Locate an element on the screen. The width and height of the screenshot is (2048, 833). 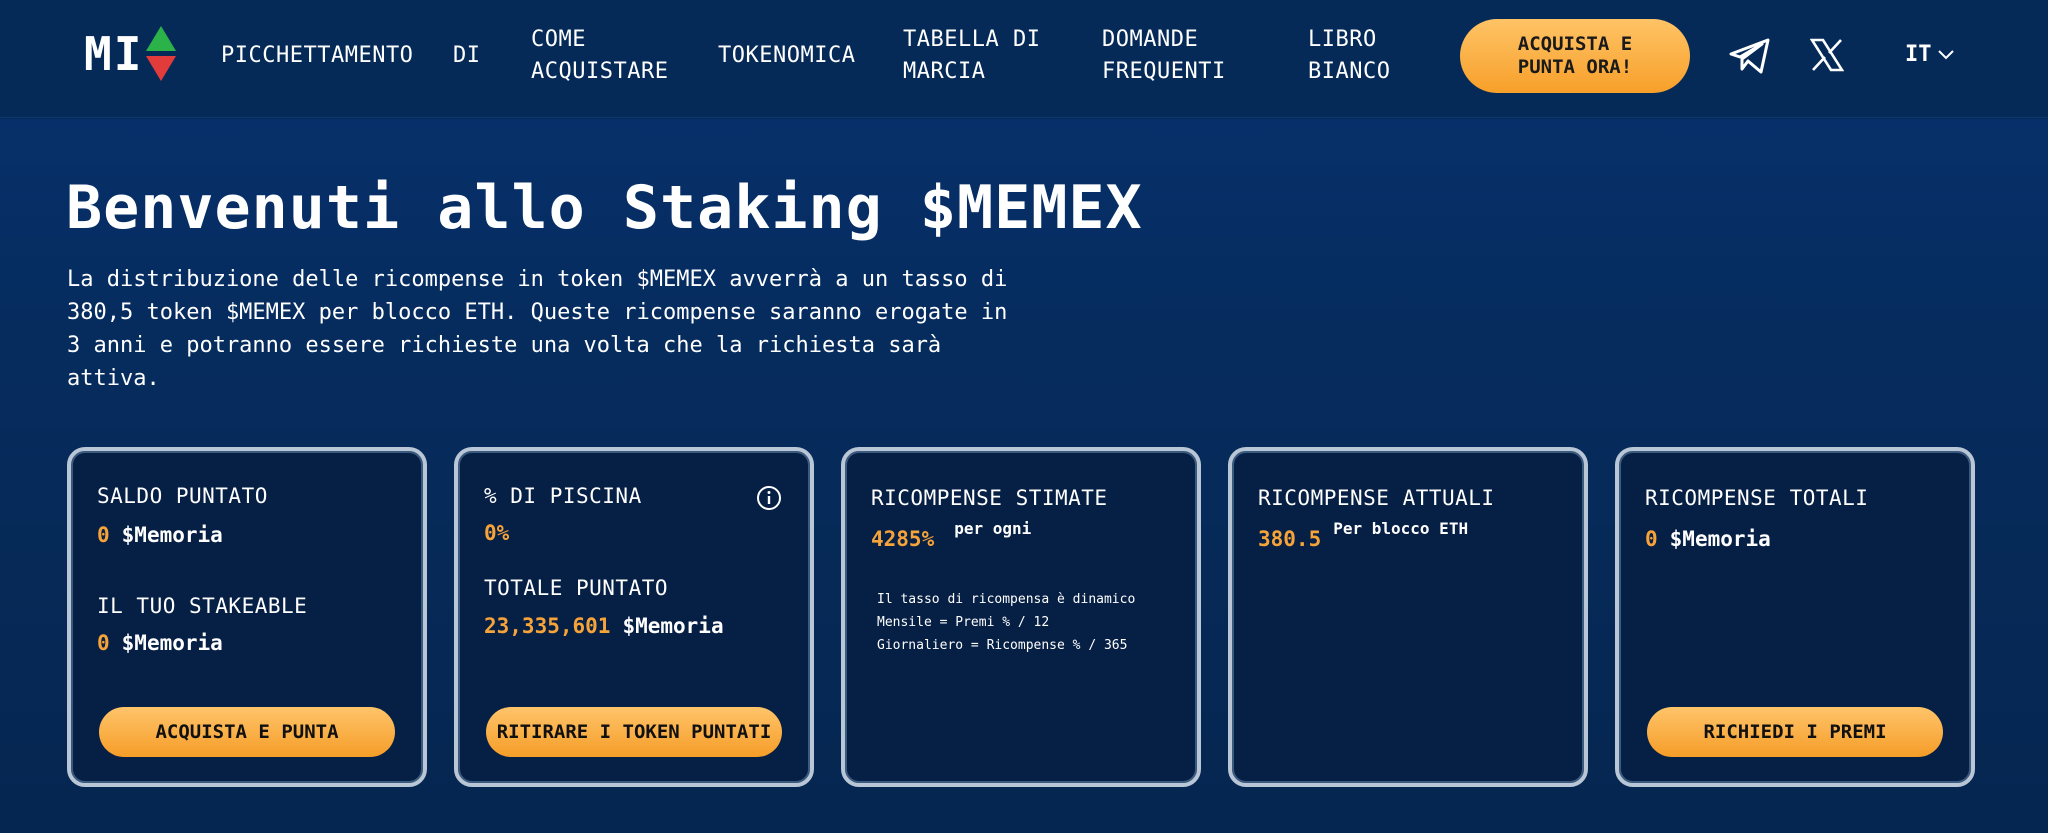
estimated-rewards-value: 4285% is located at coordinates (903, 539).